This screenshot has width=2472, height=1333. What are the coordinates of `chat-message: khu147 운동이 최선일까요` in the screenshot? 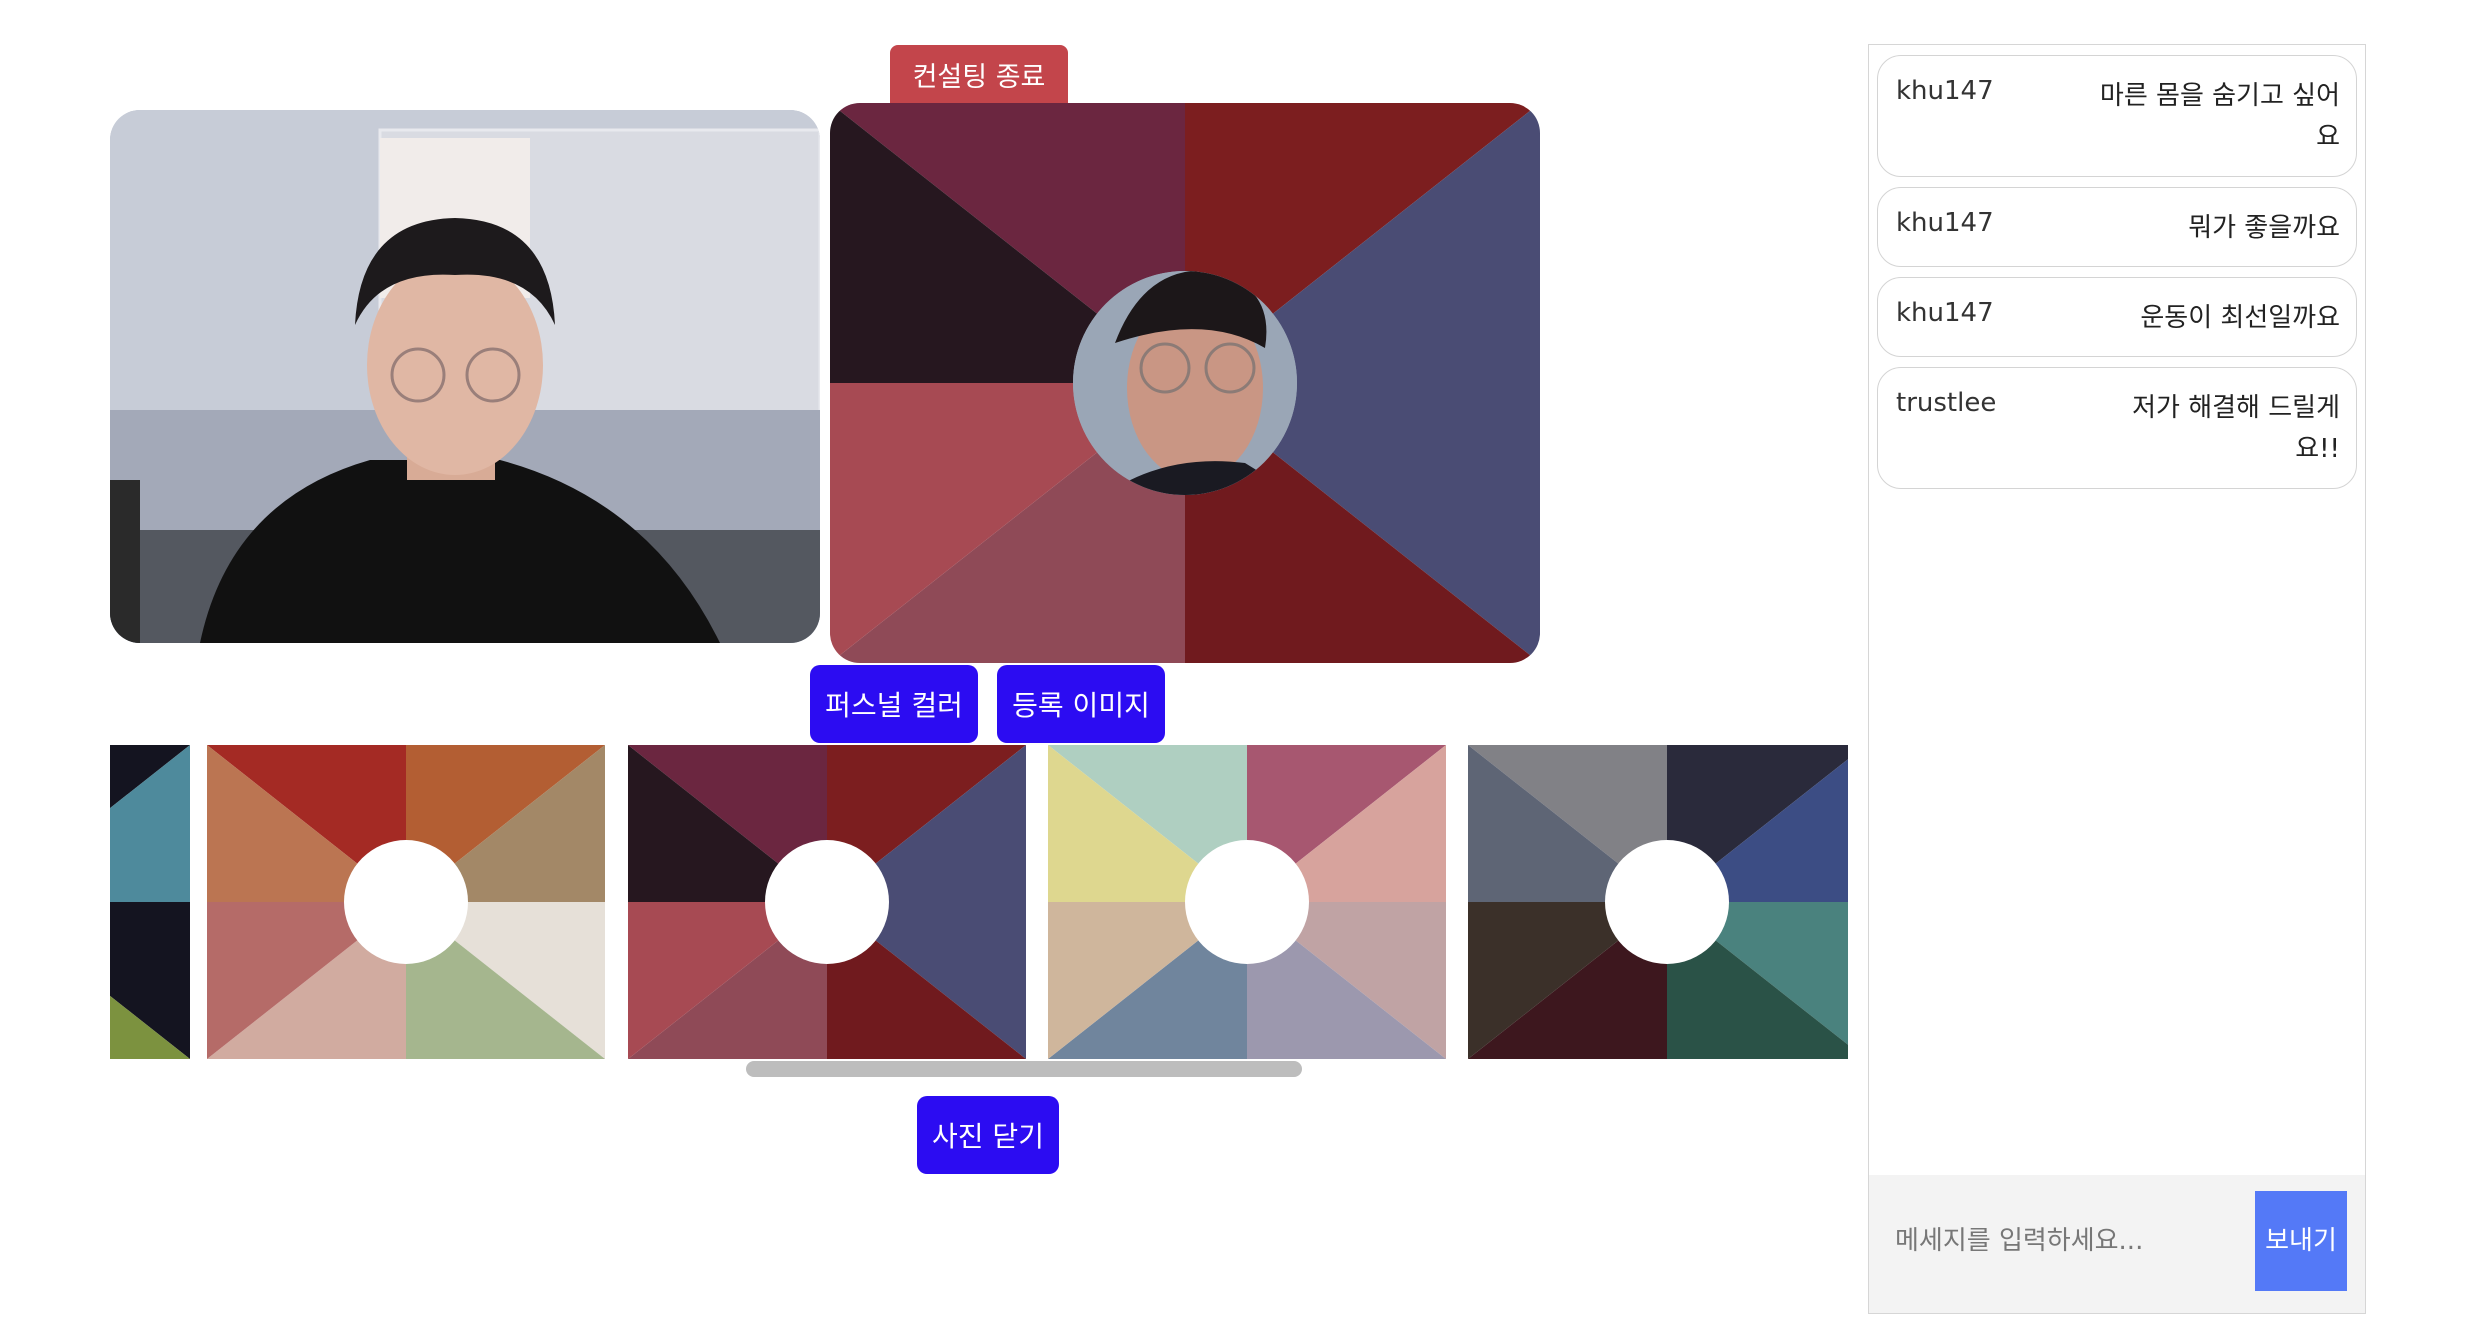 It's located at (2117, 317).